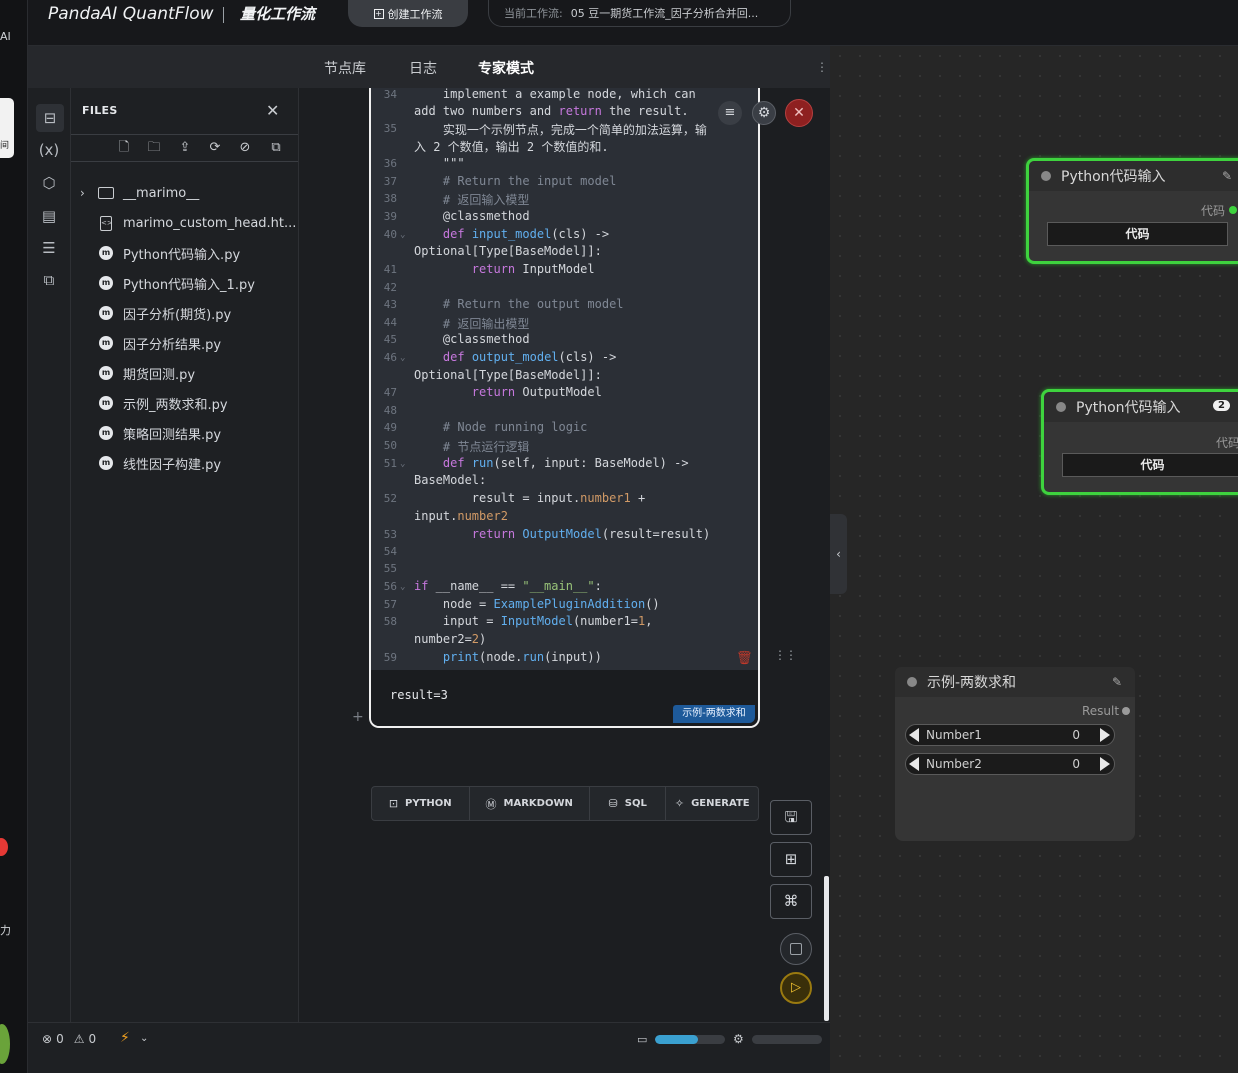 This screenshot has width=1238, height=1073. I want to click on copy-icon: ⧉, so click(276, 148).